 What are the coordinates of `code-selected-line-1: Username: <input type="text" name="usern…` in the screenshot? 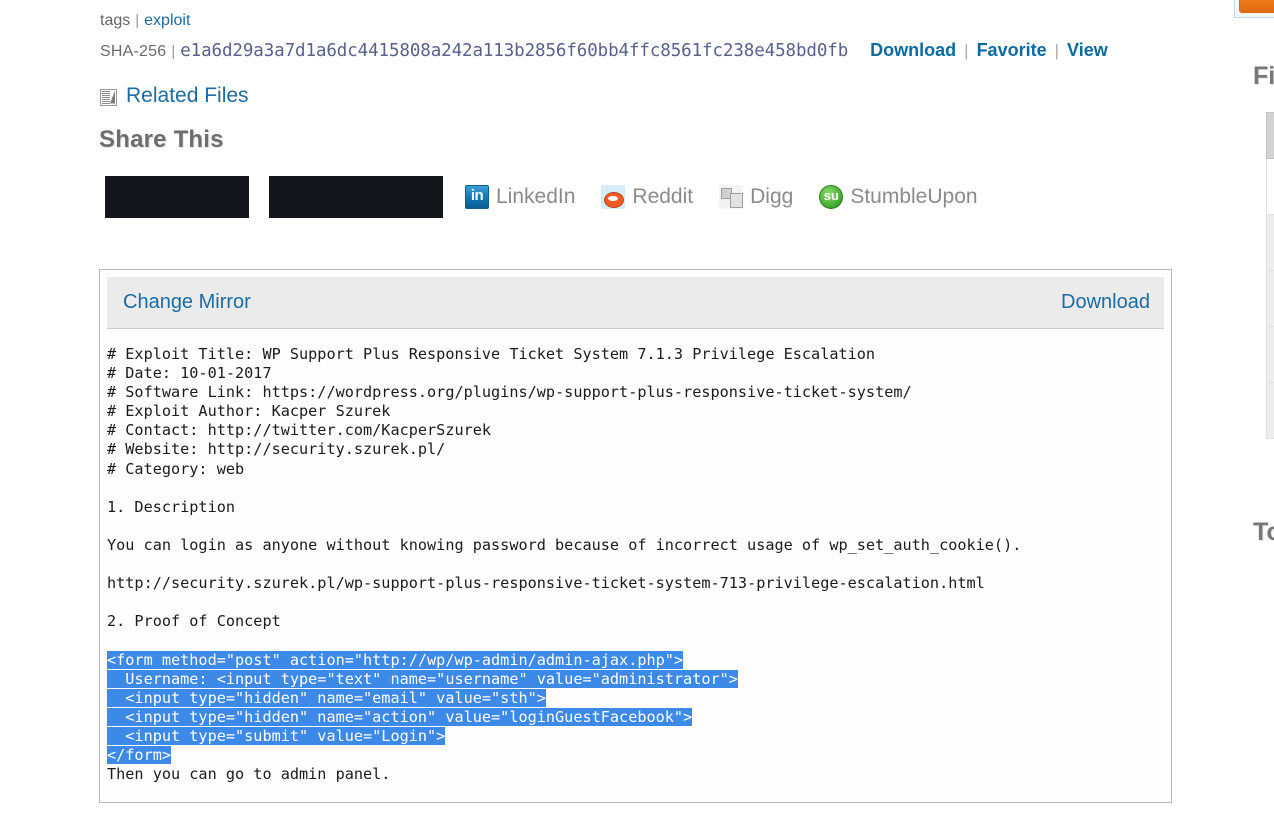 It's located at (422, 678).